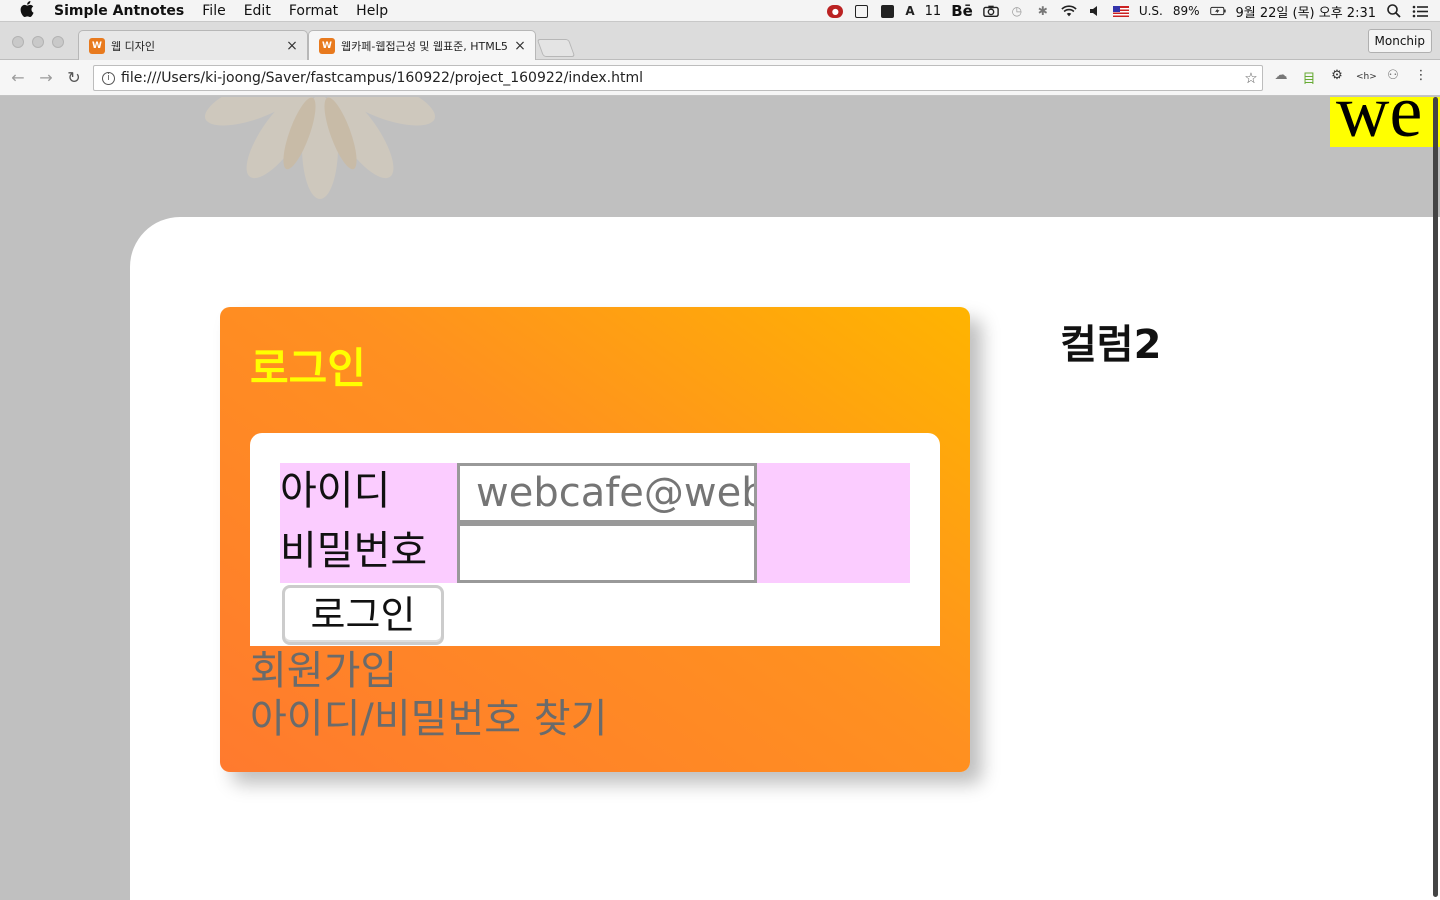 This screenshot has height=900, width=1440. I want to click on brand-logo: we, so click(1385, 122).